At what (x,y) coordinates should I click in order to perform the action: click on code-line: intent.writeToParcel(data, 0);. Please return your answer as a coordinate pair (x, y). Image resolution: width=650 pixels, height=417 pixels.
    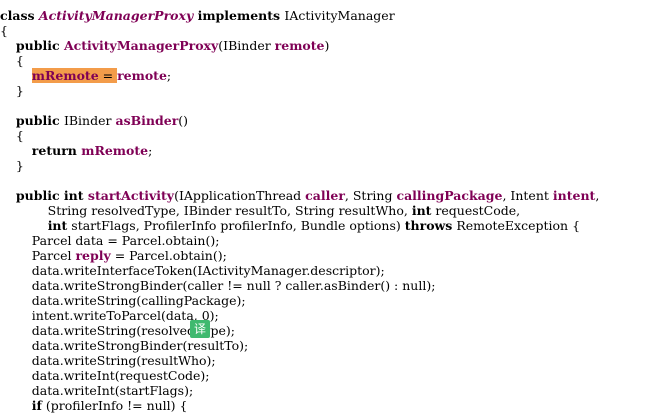
    Looking at the image, I should click on (109, 315).